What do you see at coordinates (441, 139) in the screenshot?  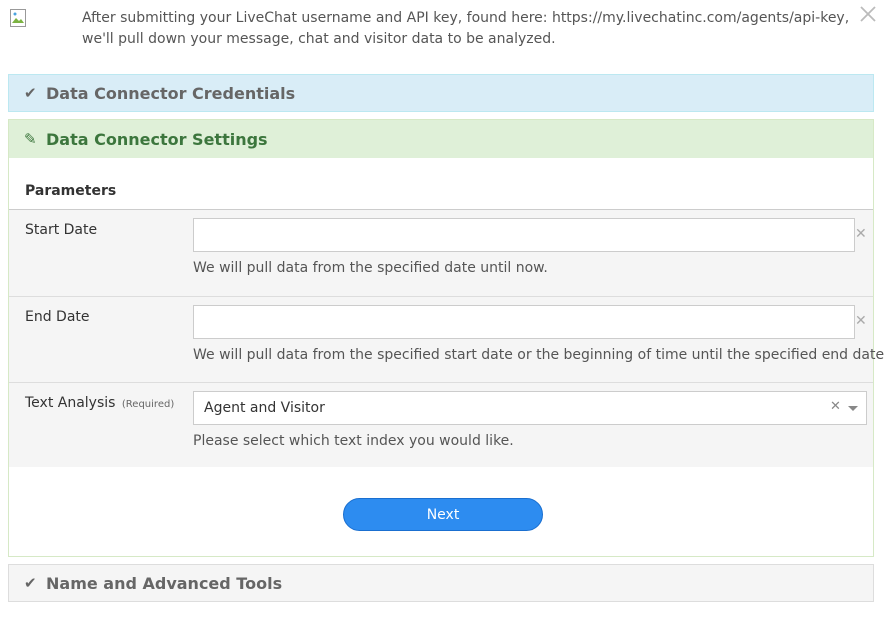 I see `settings-section-header: ✎ Data Connector Settings` at bounding box center [441, 139].